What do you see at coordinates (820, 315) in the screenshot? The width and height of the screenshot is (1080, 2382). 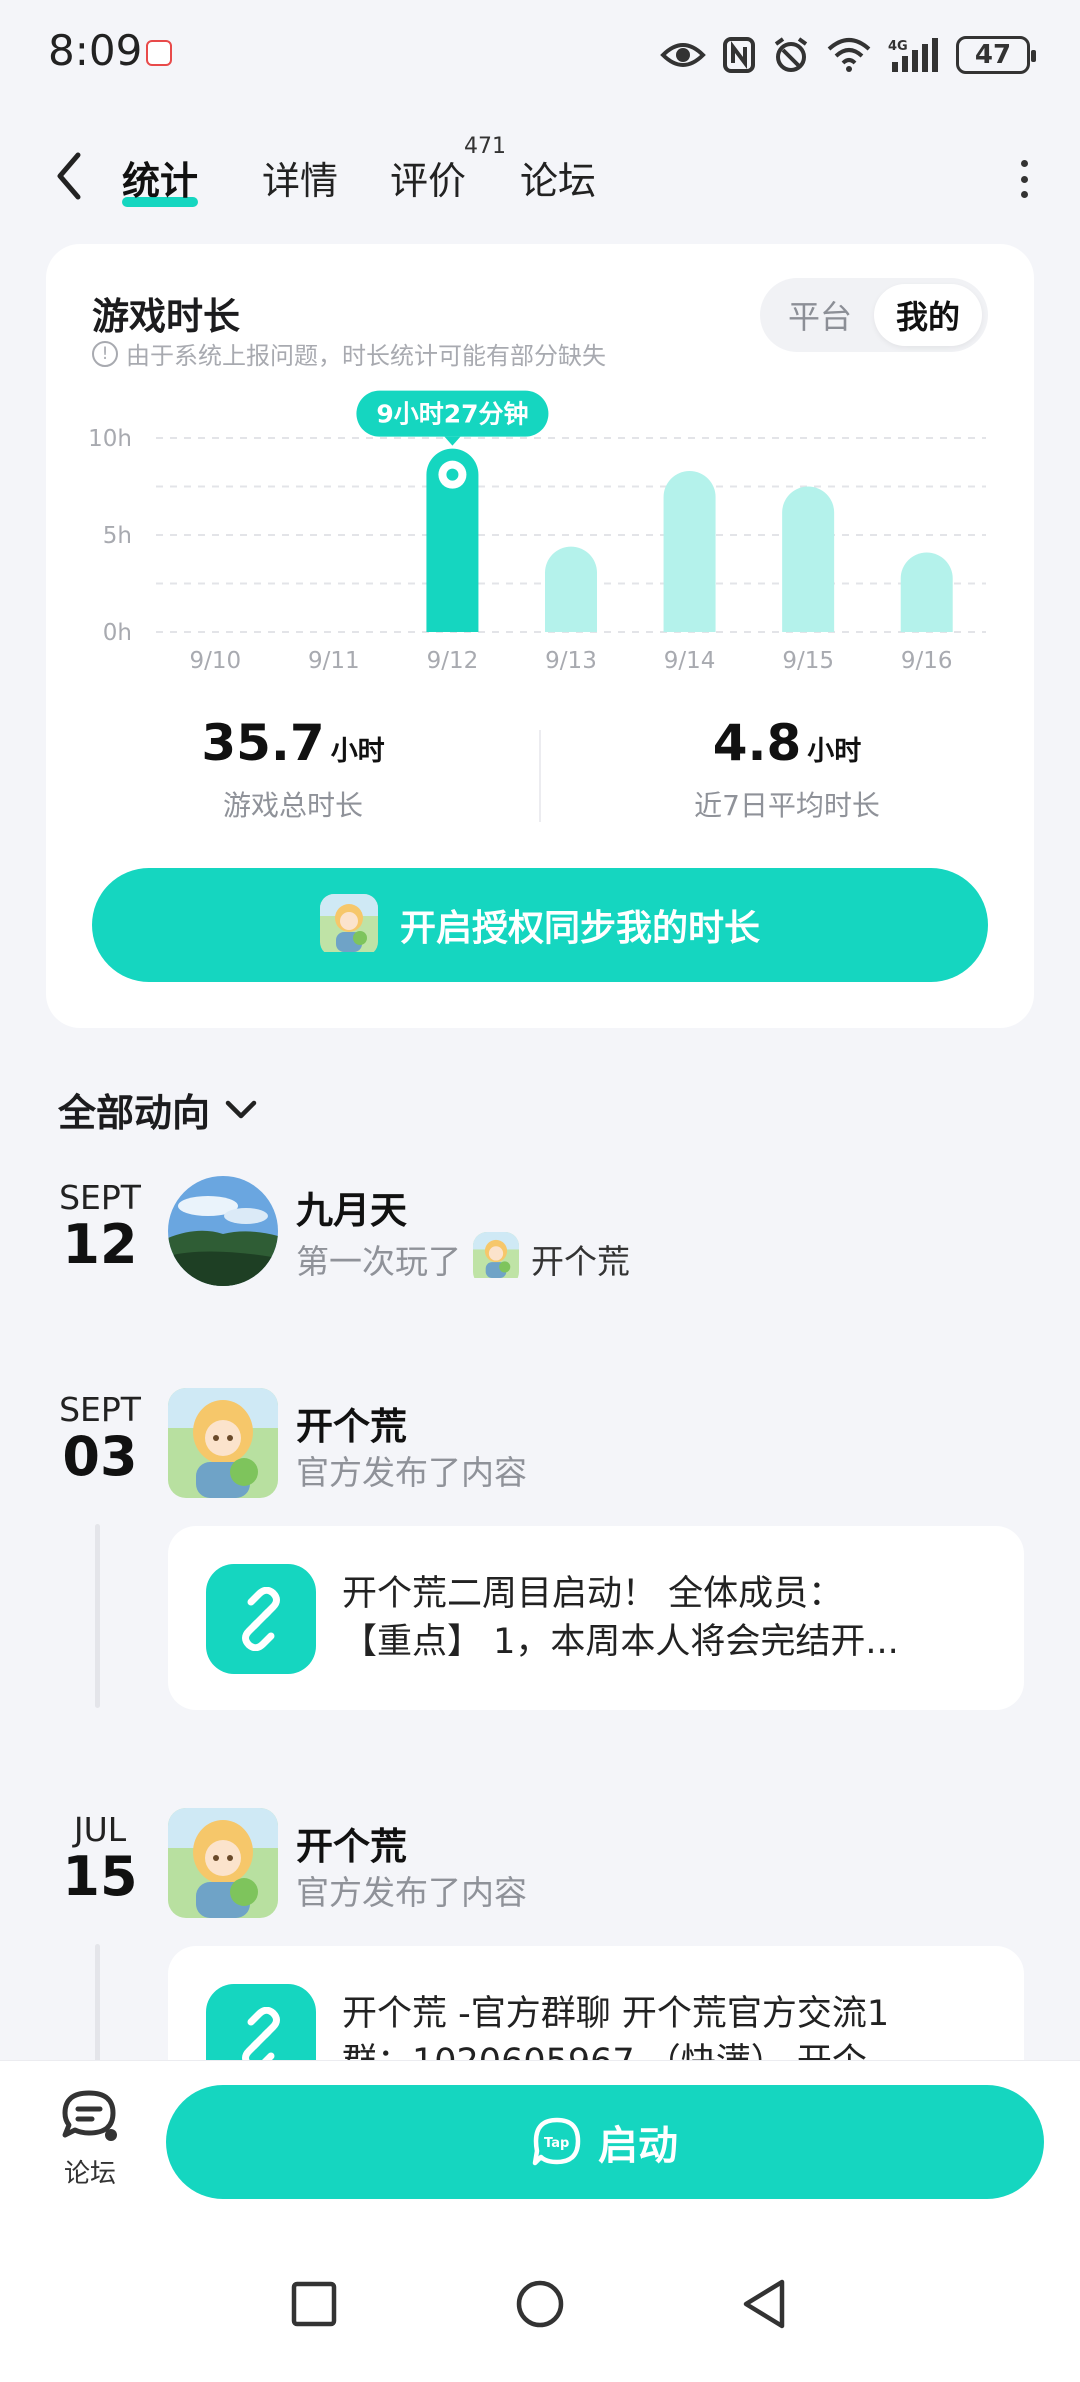 I see `toggle-platform: 平台` at bounding box center [820, 315].